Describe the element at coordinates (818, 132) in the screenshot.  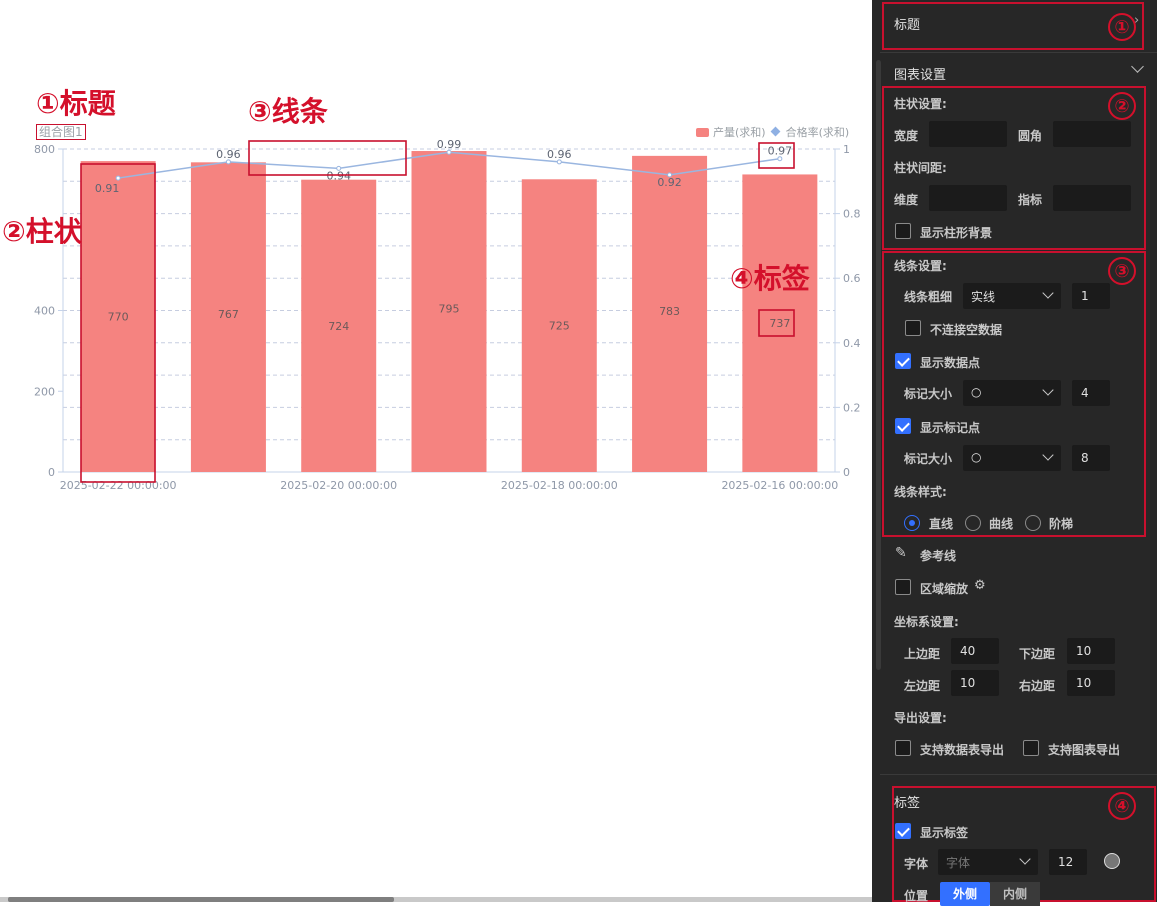
I see `legend-line-label: 合格率(求和)` at that location.